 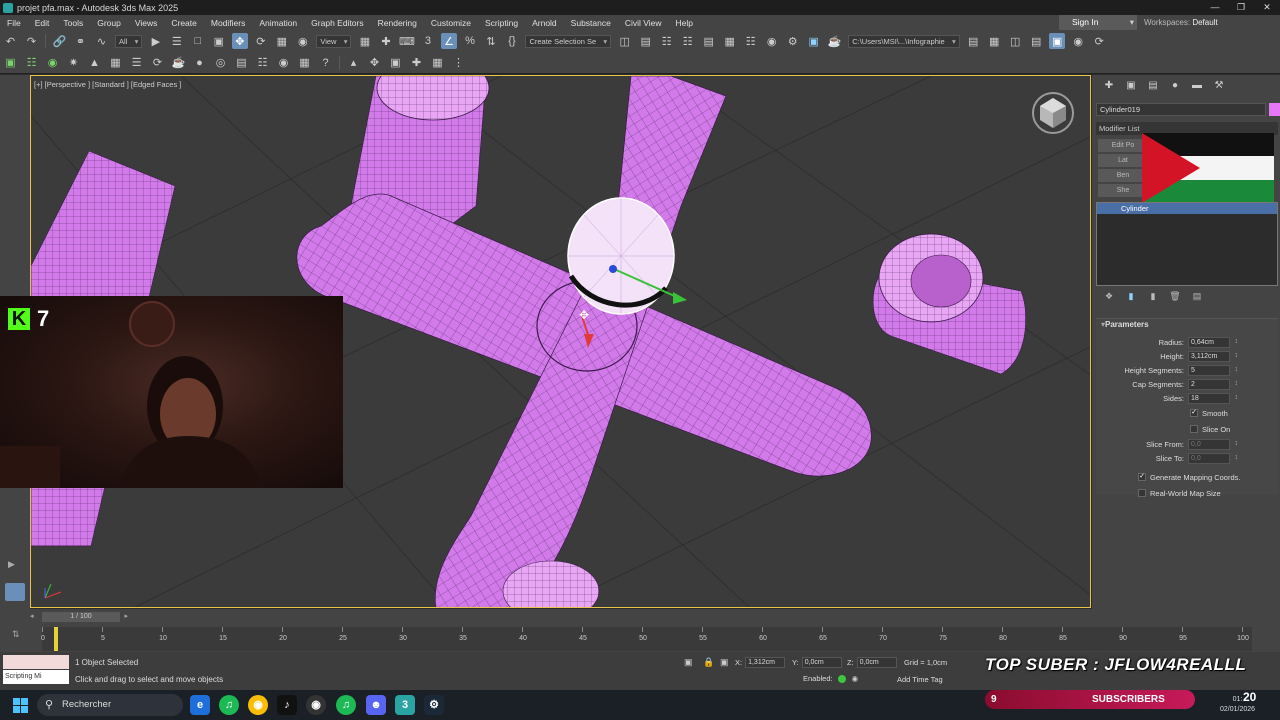 What do you see at coordinates (396, 63) in the screenshot?
I see `snap-3d-icon: ▣` at bounding box center [396, 63].